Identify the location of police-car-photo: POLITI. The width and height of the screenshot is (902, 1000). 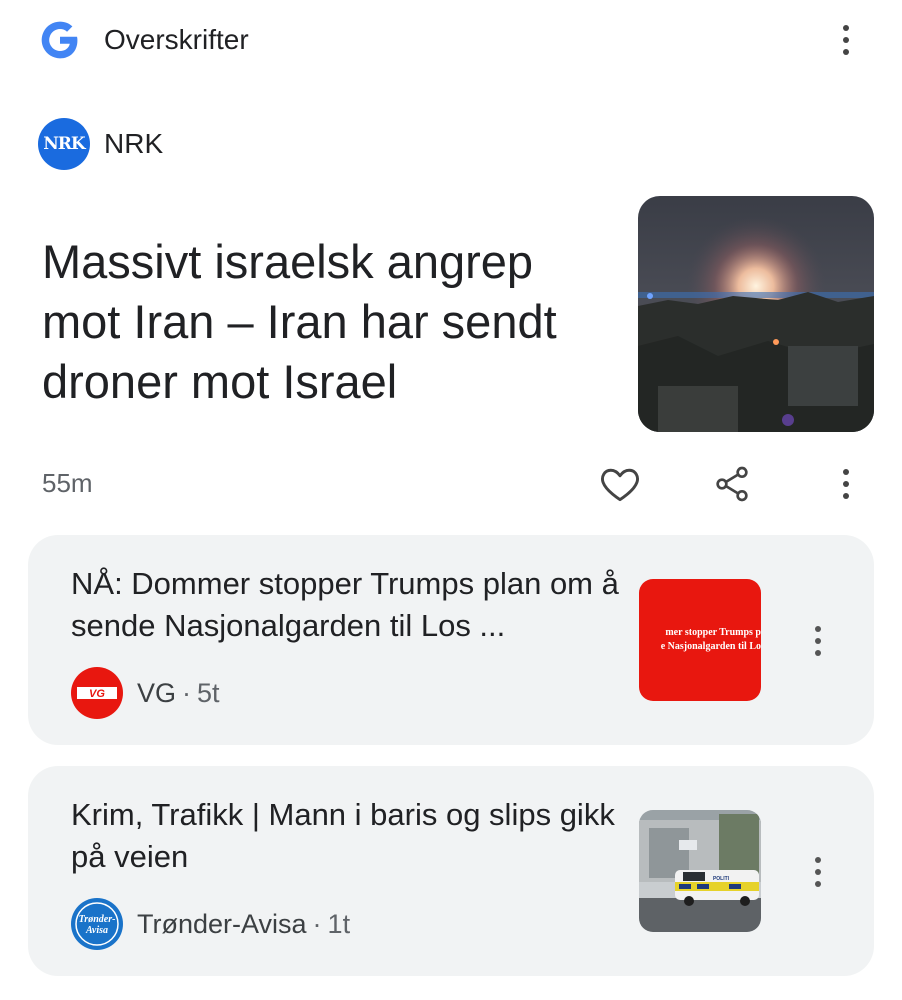
(700, 871).